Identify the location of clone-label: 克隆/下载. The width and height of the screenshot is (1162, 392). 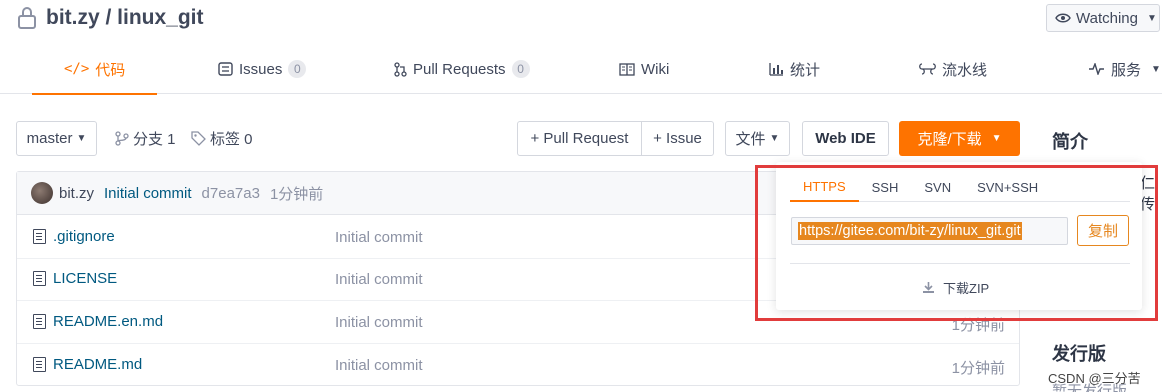
(949, 139).